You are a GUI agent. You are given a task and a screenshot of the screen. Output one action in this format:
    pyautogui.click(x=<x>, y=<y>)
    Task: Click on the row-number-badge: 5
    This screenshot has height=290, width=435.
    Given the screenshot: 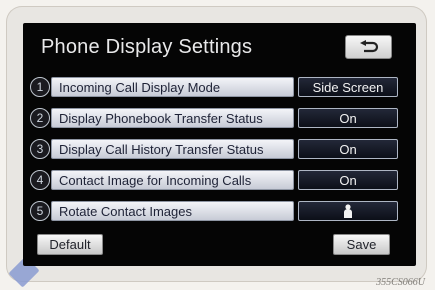 What is the action you would take?
    pyautogui.click(x=40, y=211)
    